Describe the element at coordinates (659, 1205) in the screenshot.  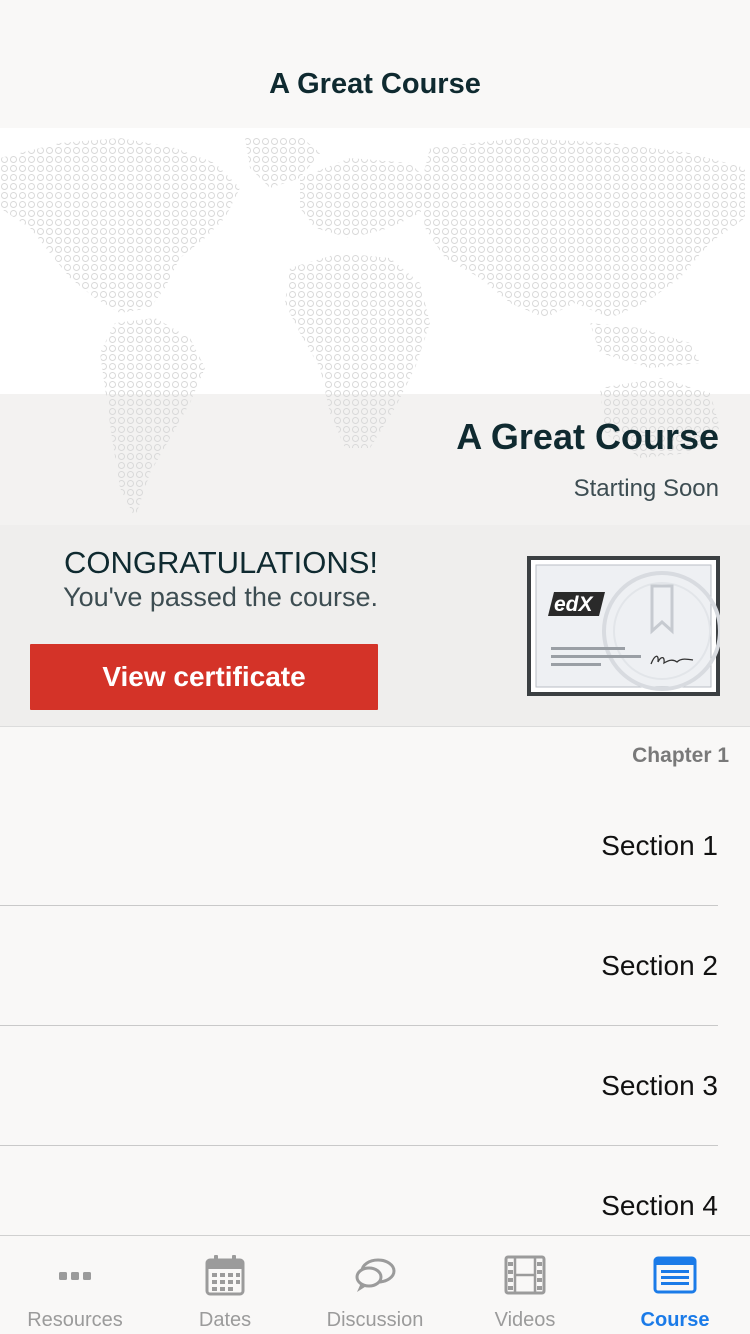
I see `section-label: Section 4` at that location.